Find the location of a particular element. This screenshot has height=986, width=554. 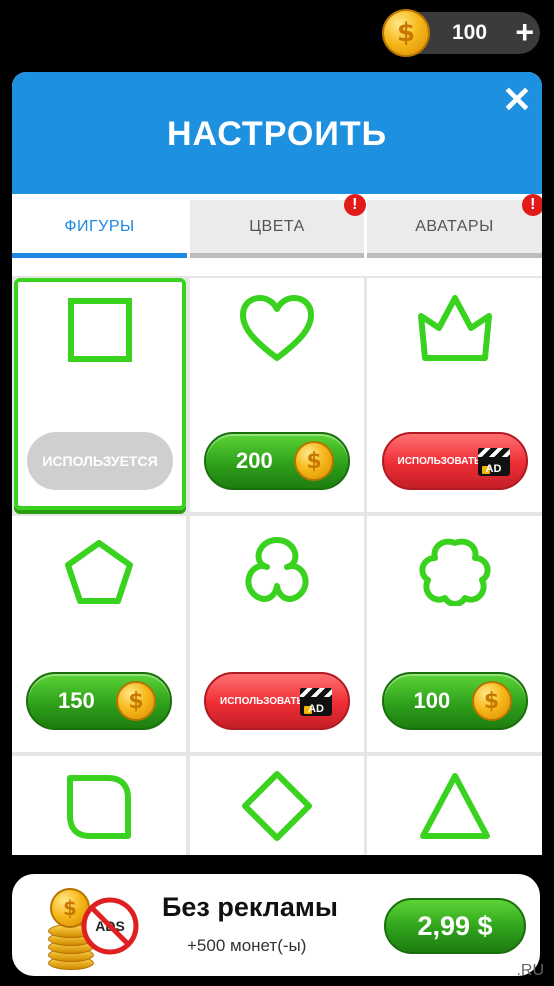

pentagon-shape-icon is located at coordinates (99, 572).